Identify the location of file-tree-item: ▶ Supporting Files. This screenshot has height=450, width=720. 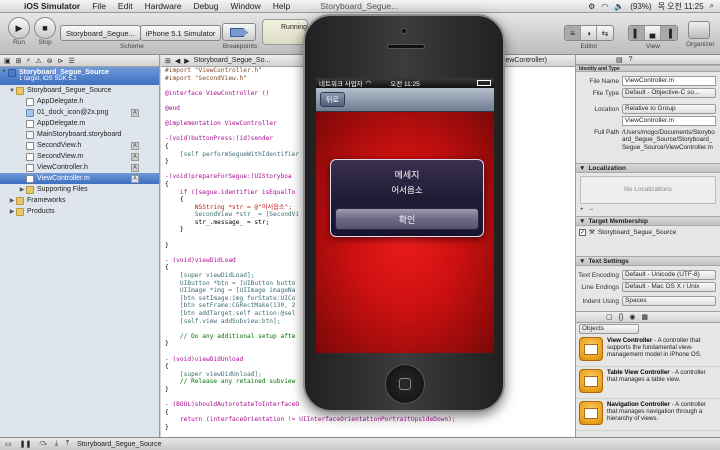
(79, 189).